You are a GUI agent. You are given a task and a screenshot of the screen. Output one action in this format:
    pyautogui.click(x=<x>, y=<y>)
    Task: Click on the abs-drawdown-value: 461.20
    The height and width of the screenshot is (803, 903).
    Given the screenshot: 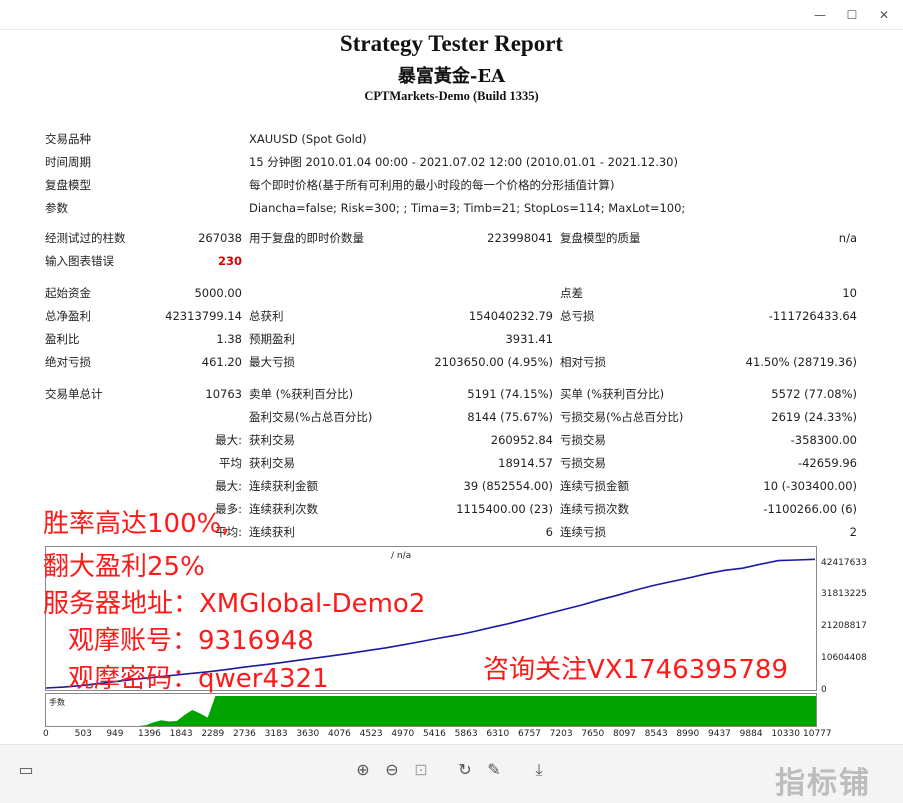 What is the action you would take?
    pyautogui.click(x=221, y=362)
    